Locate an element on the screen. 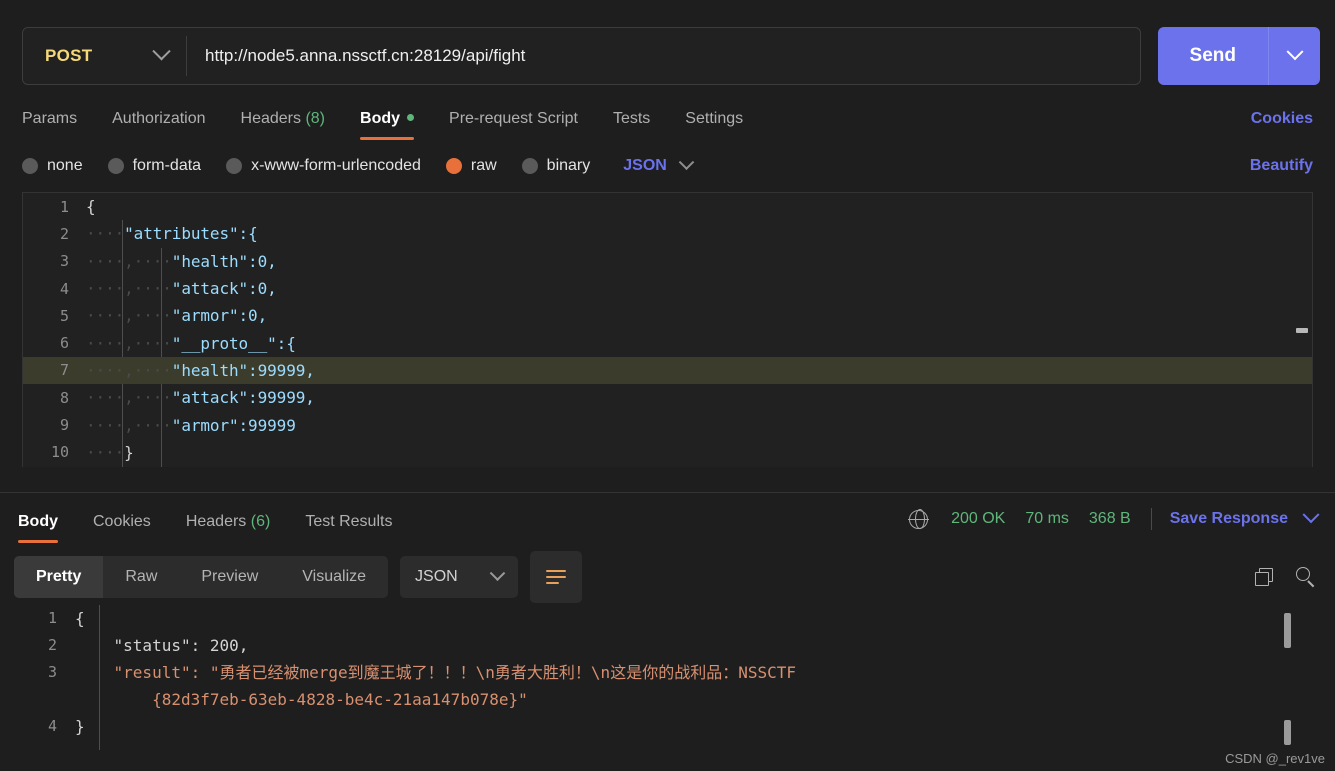 The height and width of the screenshot is (771, 1335). response-scrollbar-thumb-secondary is located at coordinates (1287, 732).